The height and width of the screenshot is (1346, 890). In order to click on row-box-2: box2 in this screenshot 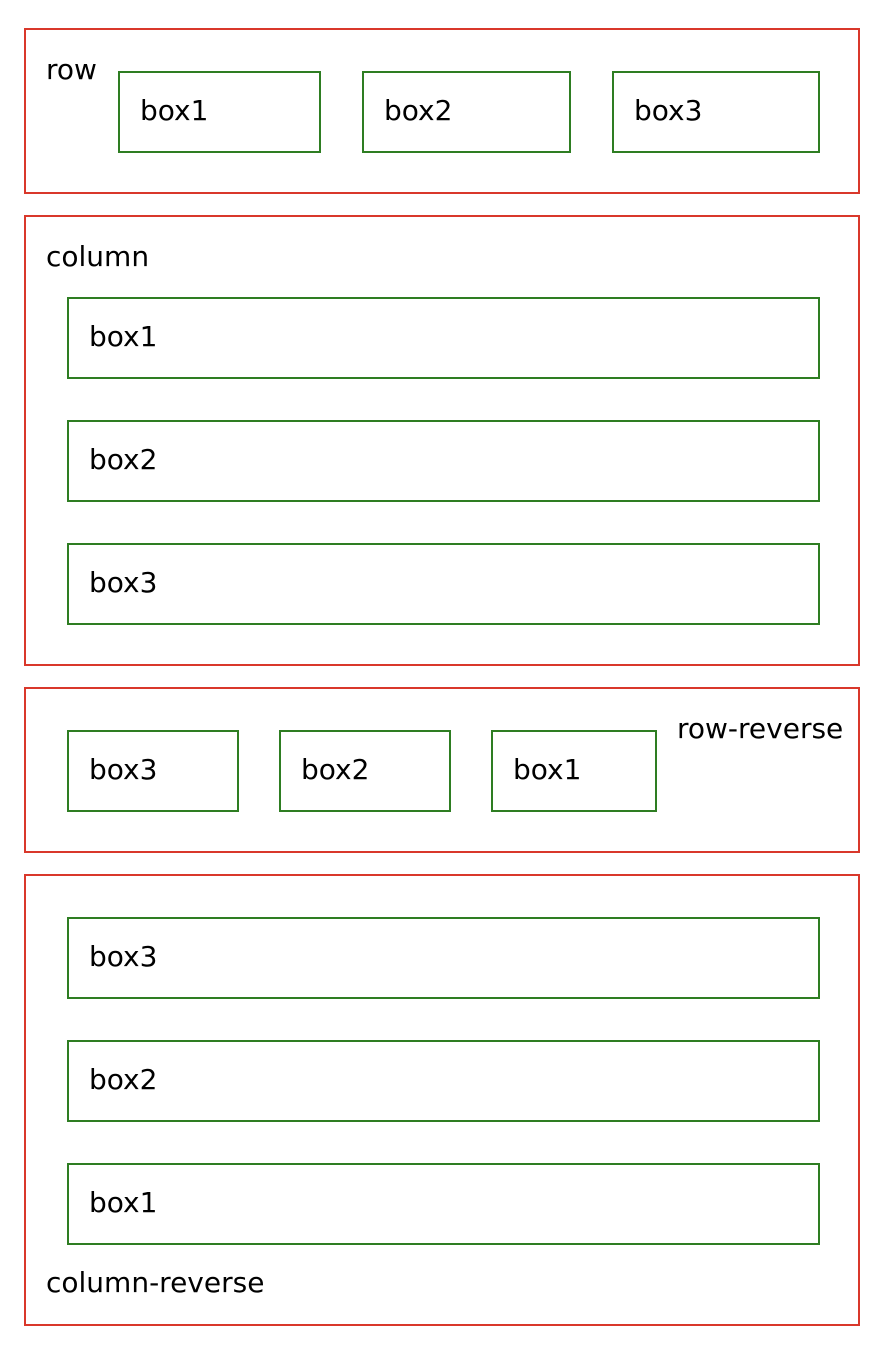, I will do `click(466, 112)`.